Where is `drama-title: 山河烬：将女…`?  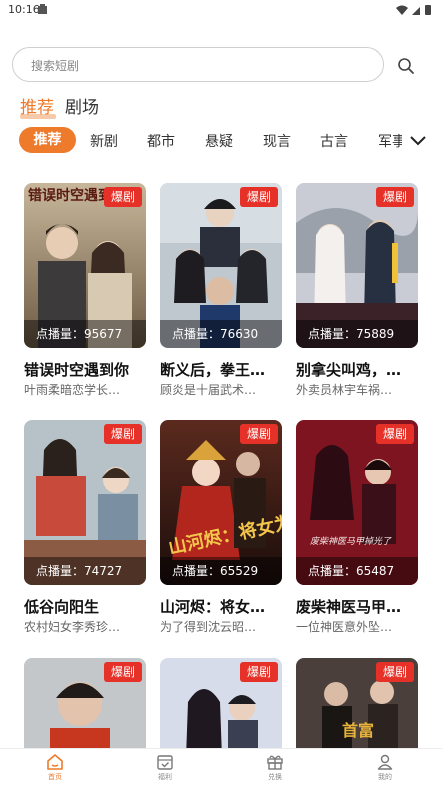
drama-title: 山河烬：将女… is located at coordinates (213, 607).